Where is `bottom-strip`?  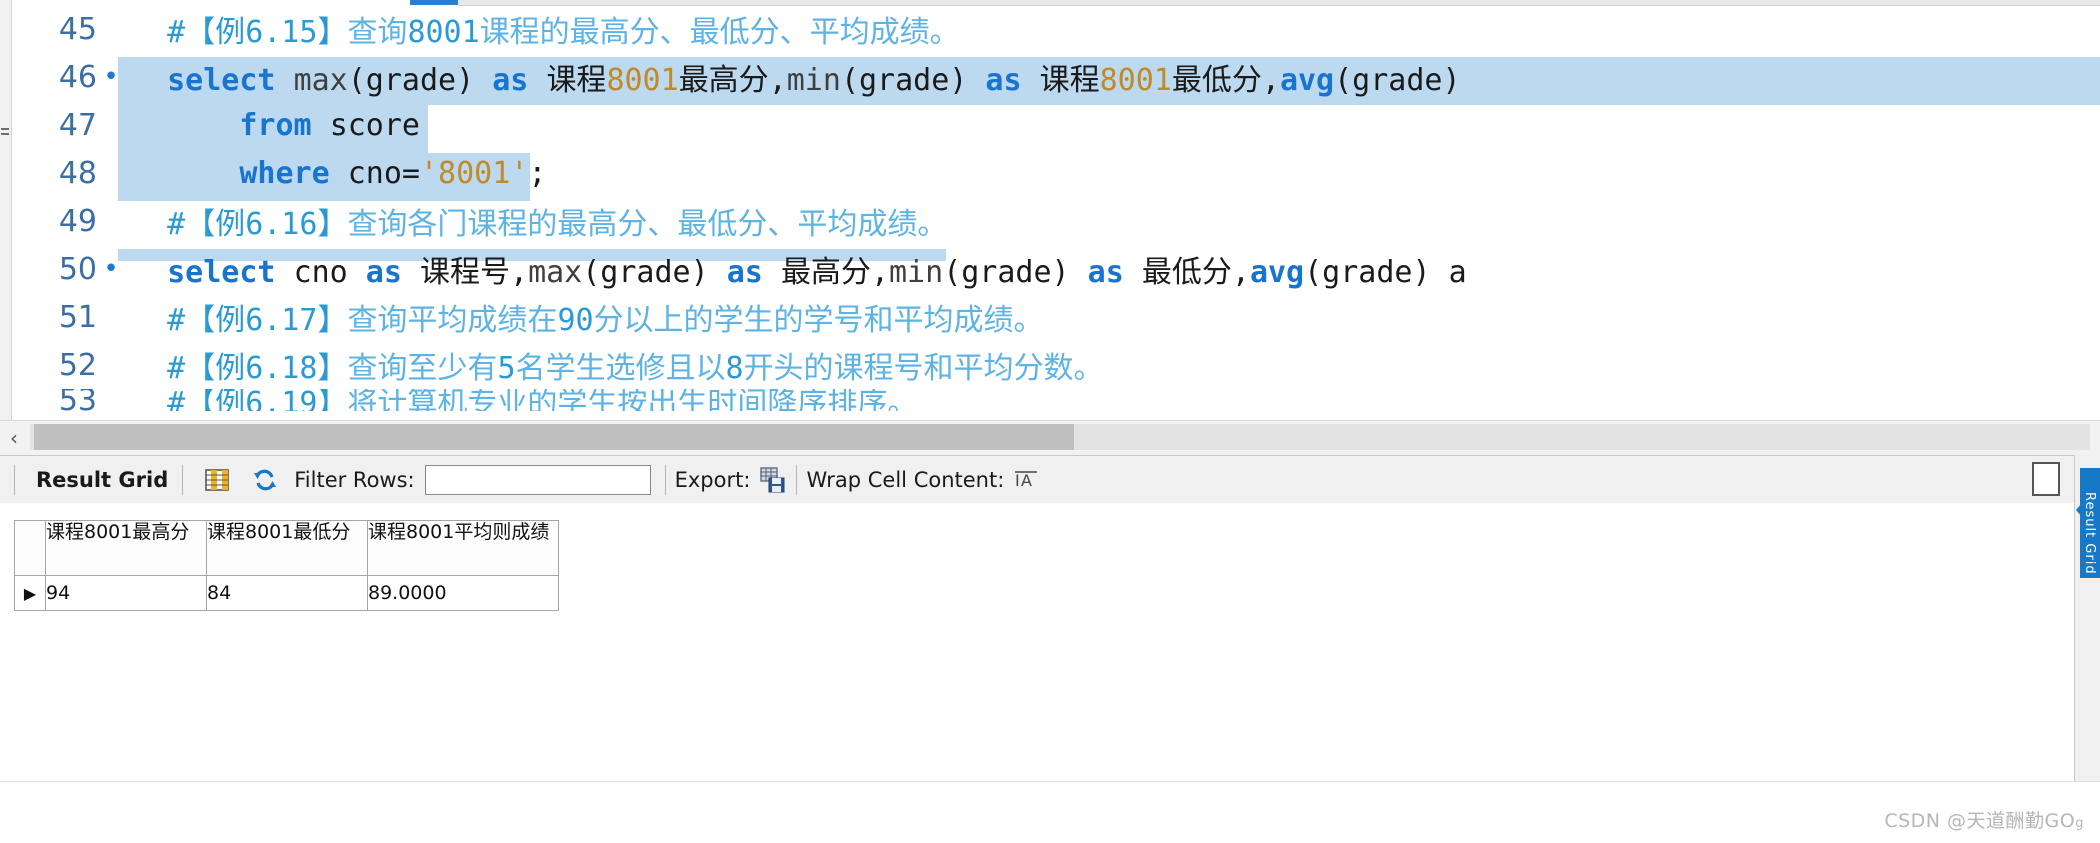
bottom-strip is located at coordinates (1050, 812).